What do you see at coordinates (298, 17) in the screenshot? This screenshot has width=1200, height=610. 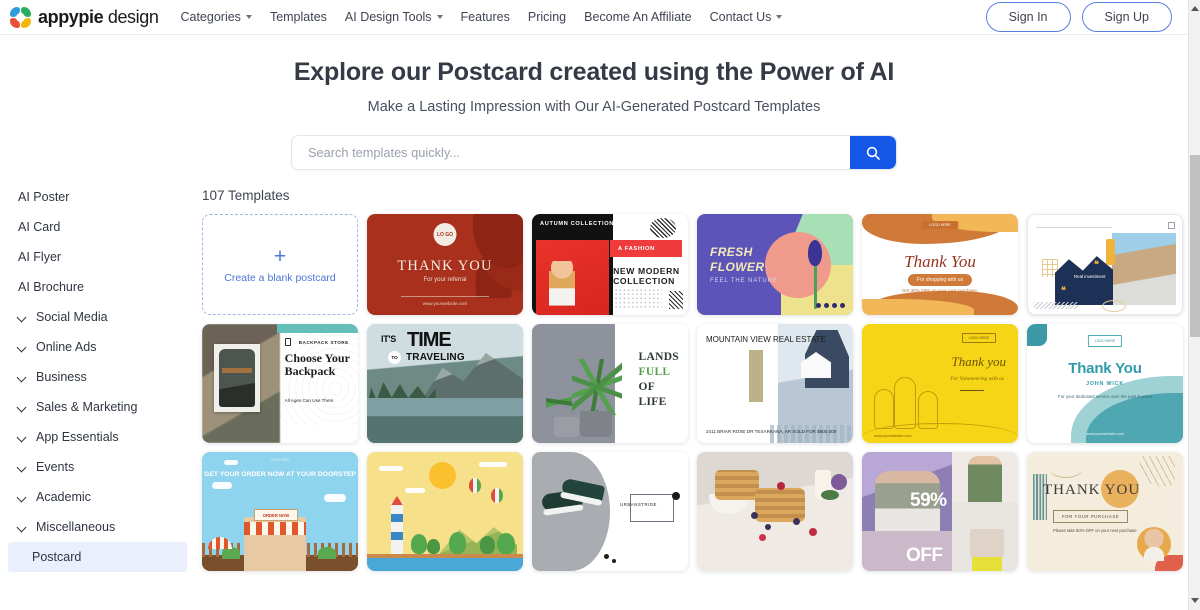 I see `nav-item-templates: Templates` at bounding box center [298, 17].